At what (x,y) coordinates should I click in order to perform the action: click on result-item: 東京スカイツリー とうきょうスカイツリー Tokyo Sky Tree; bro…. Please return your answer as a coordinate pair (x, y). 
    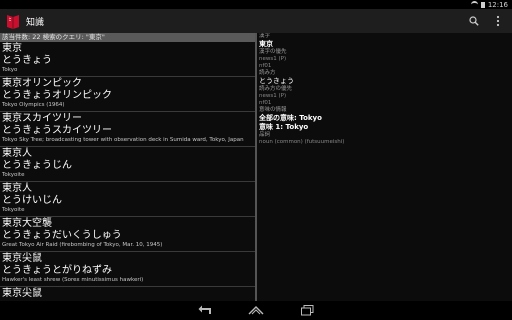
    Looking at the image, I should click on (127, 129).